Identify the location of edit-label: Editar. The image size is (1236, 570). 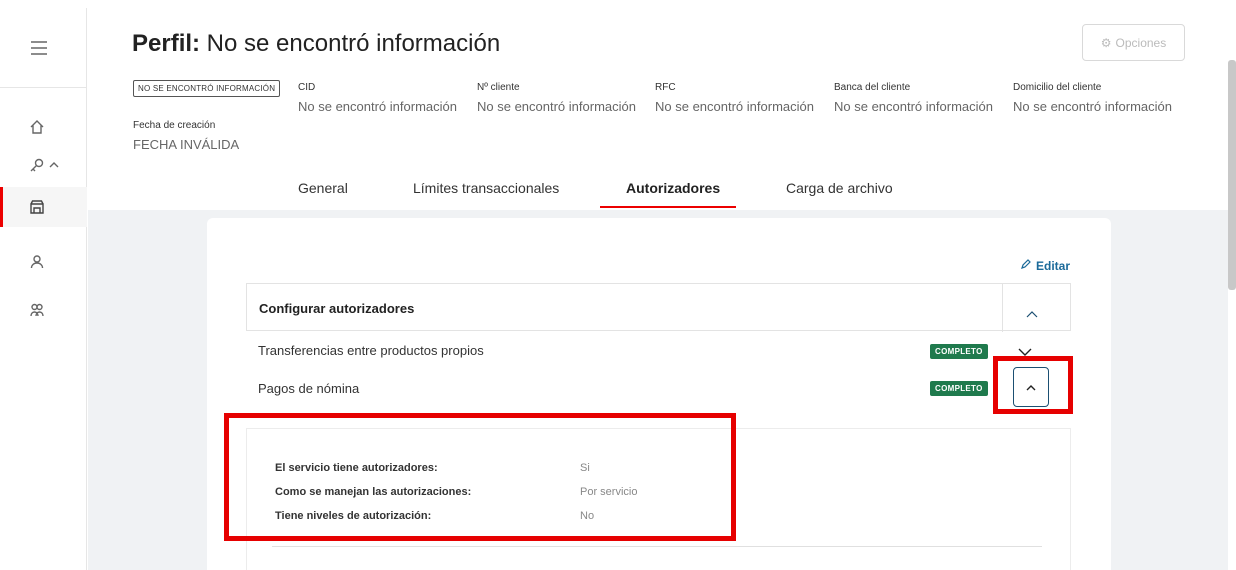
(1053, 265).